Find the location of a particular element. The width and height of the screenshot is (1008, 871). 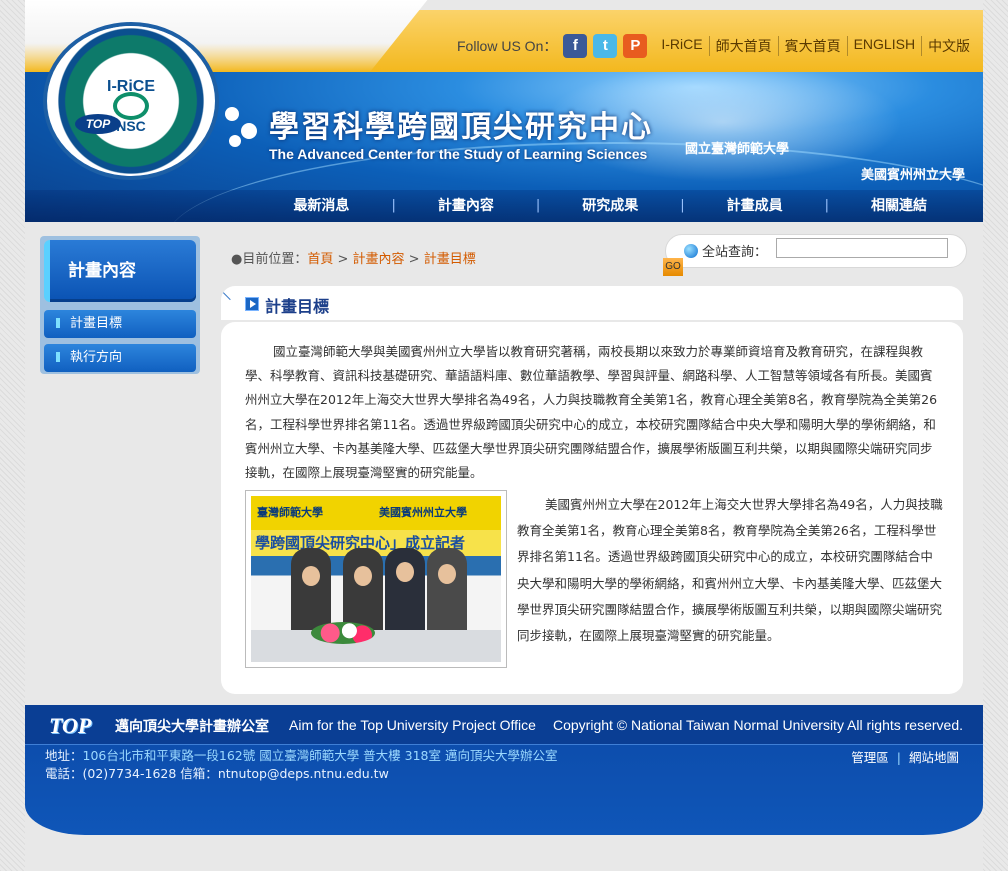

nav-results: 研究成果 is located at coordinates (610, 206).